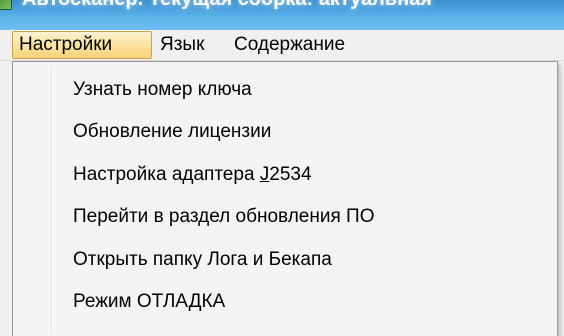 This screenshot has width=564, height=336. Describe the element at coordinates (264, 174) in the screenshot. I see `accelerator-key: J` at that location.